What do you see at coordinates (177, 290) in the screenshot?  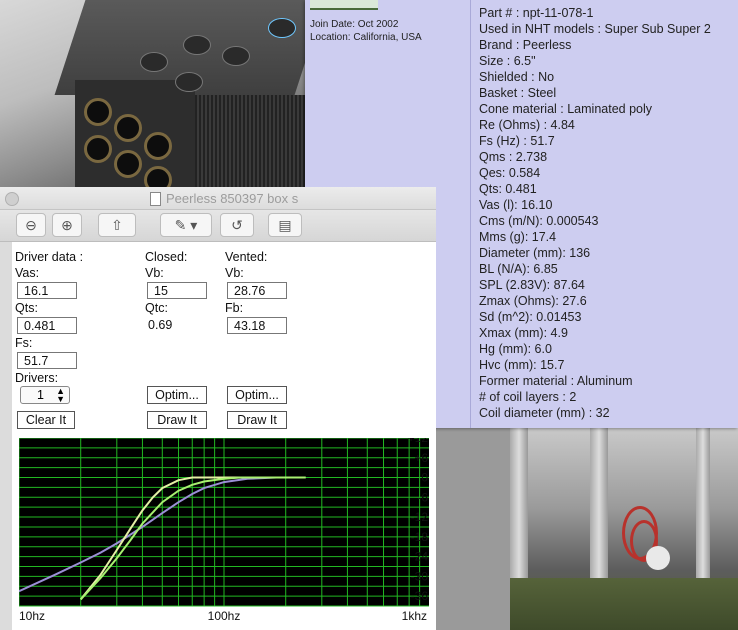 I see `closed-vb-input: 15` at bounding box center [177, 290].